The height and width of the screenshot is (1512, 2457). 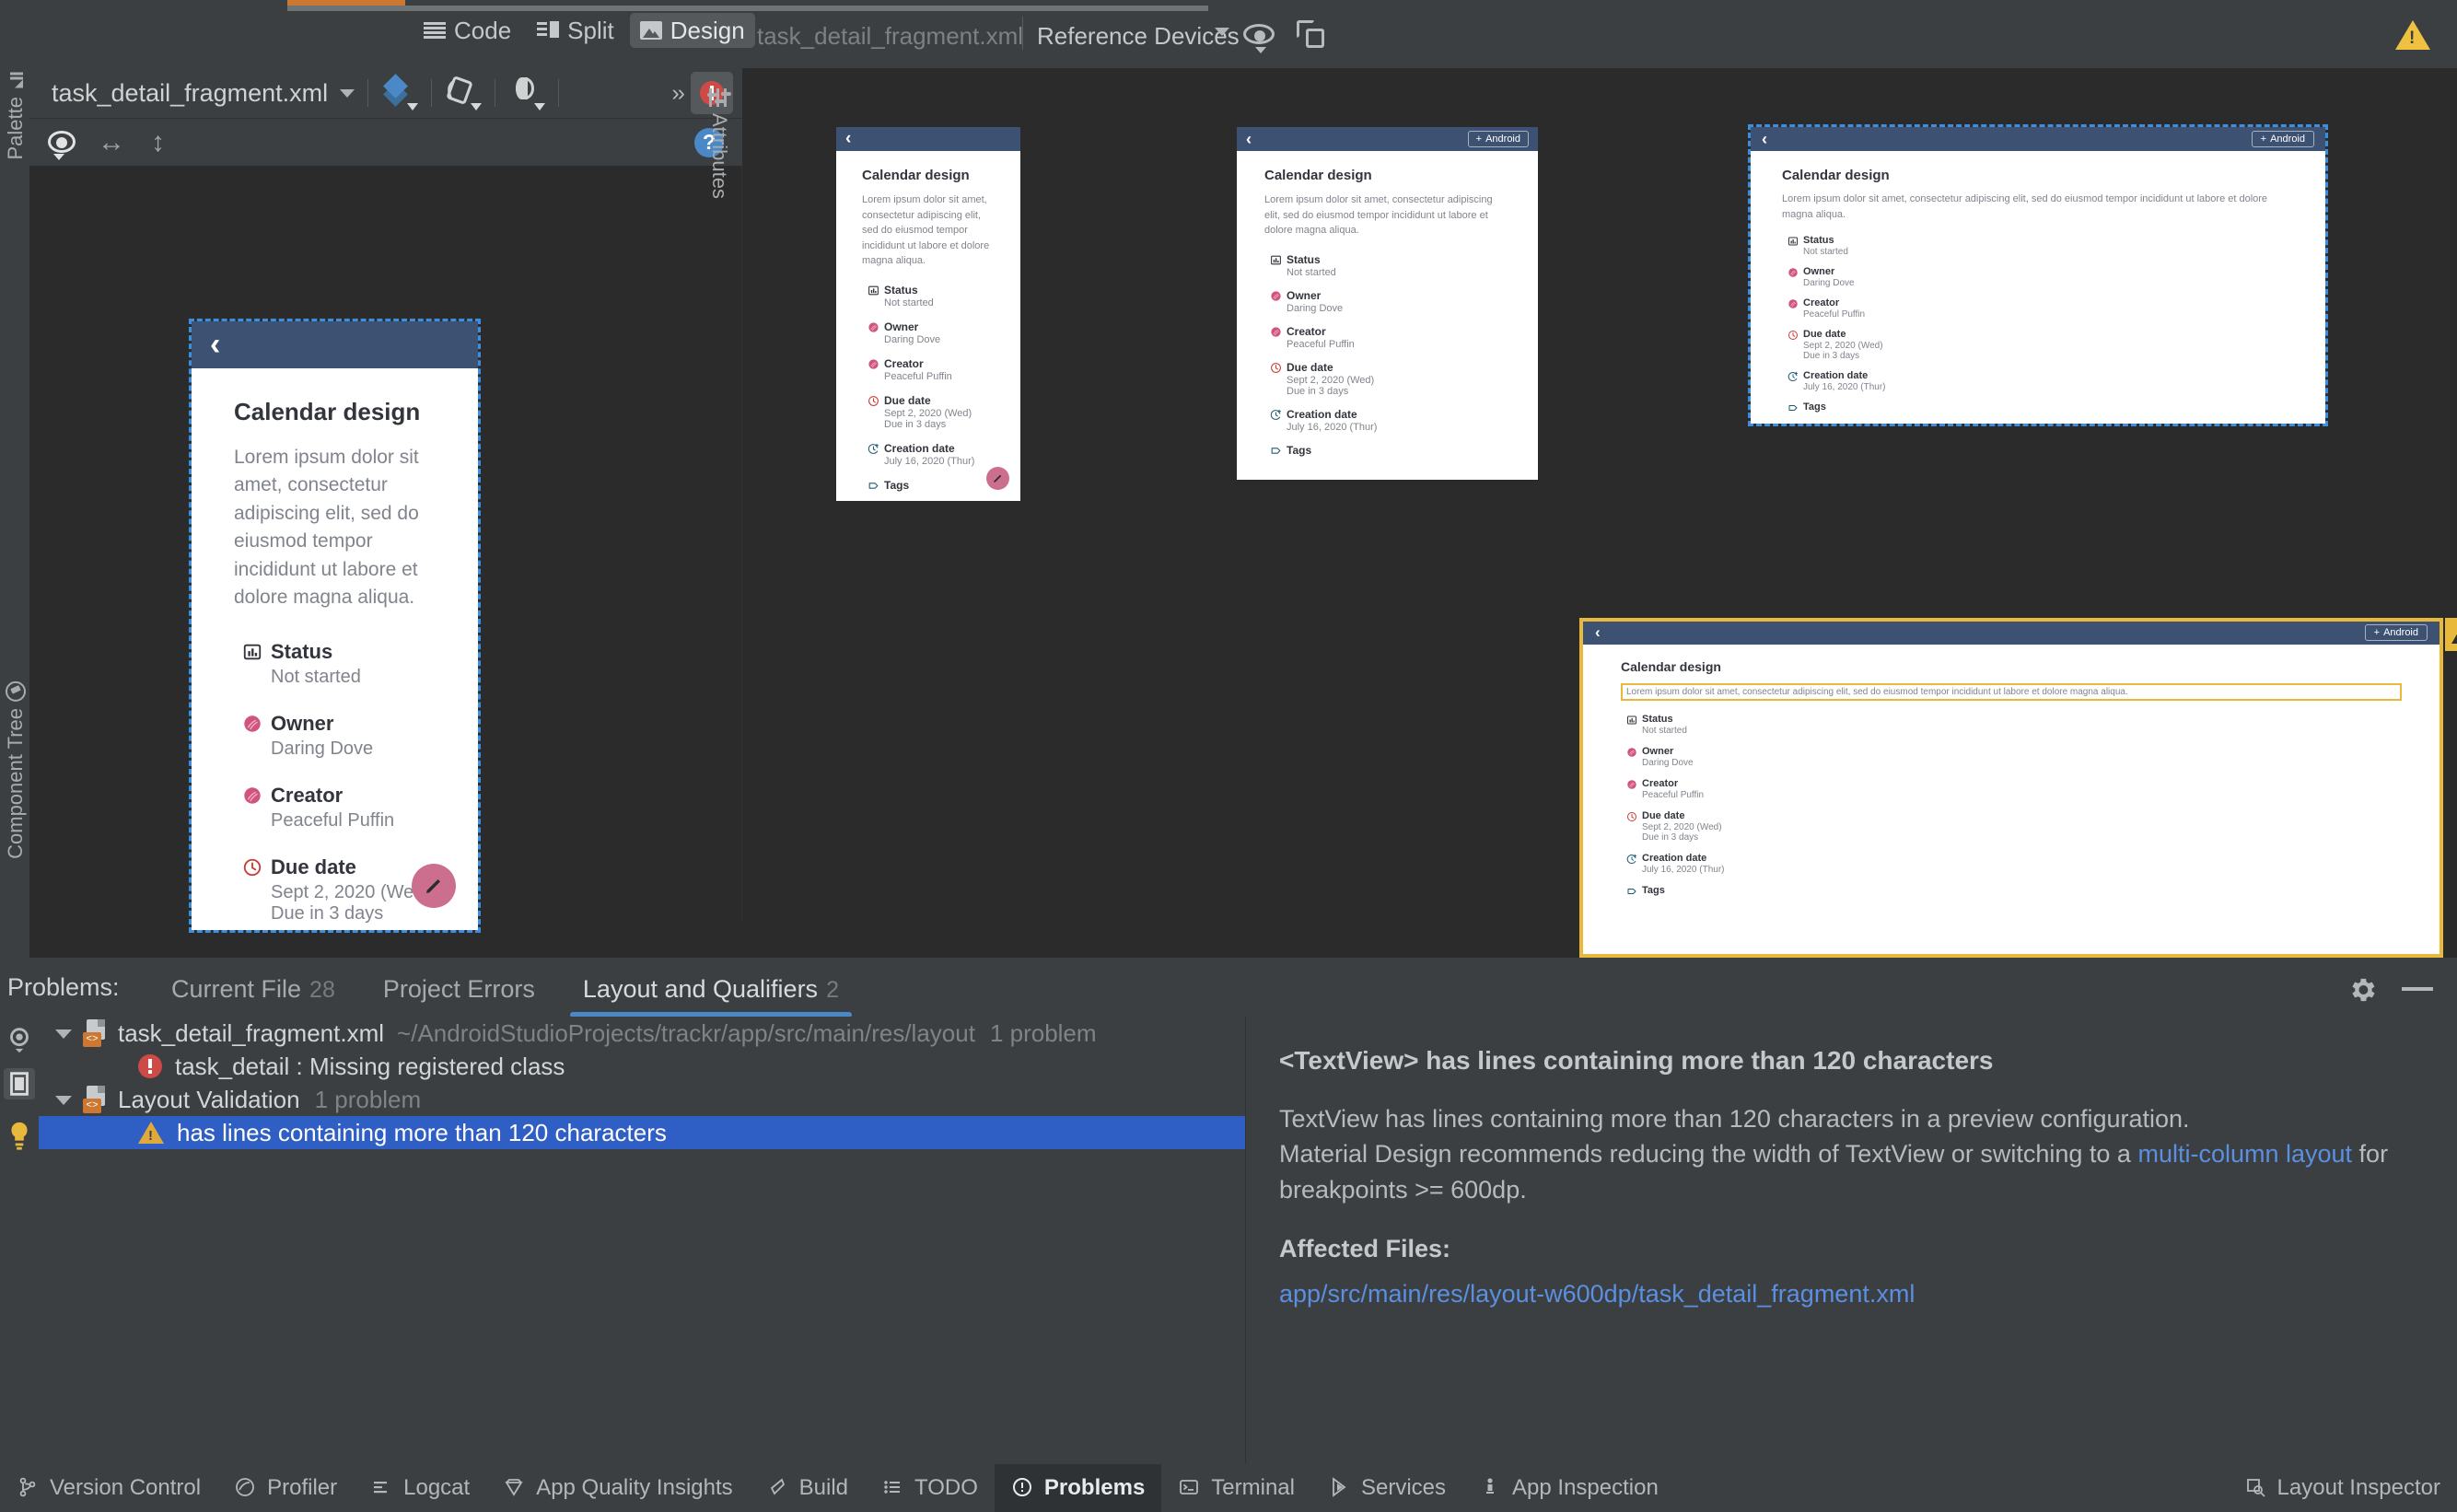 What do you see at coordinates (190, 93) in the screenshot?
I see `design-file-selector: task_detail_fragment.xml` at bounding box center [190, 93].